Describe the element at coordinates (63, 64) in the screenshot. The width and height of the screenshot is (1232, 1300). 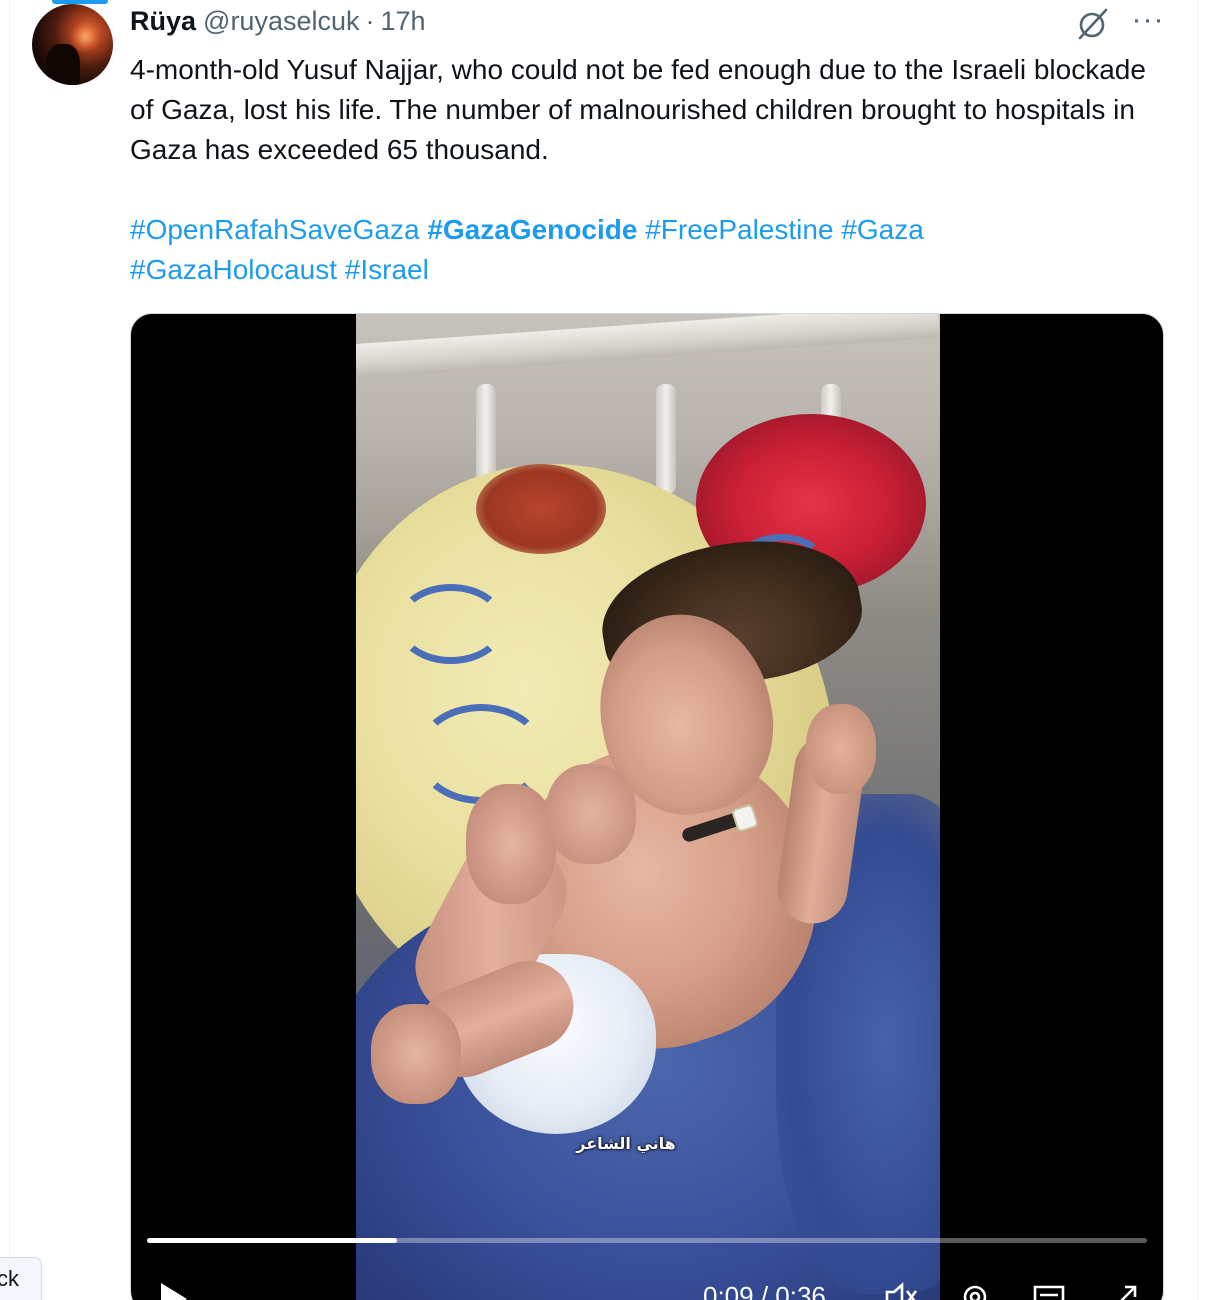
I see `avatar-silhouette` at that location.